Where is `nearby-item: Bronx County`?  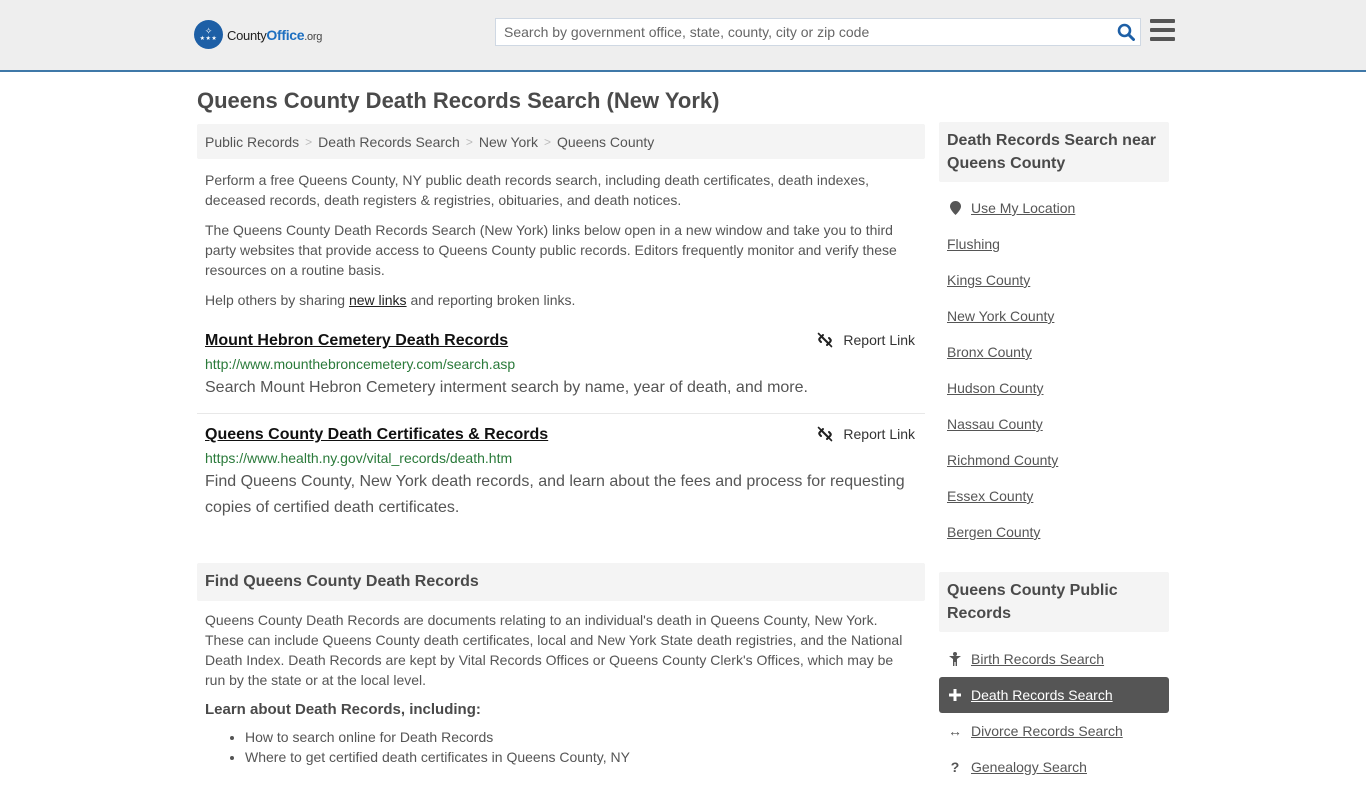 nearby-item: Bronx County is located at coordinates (1054, 352).